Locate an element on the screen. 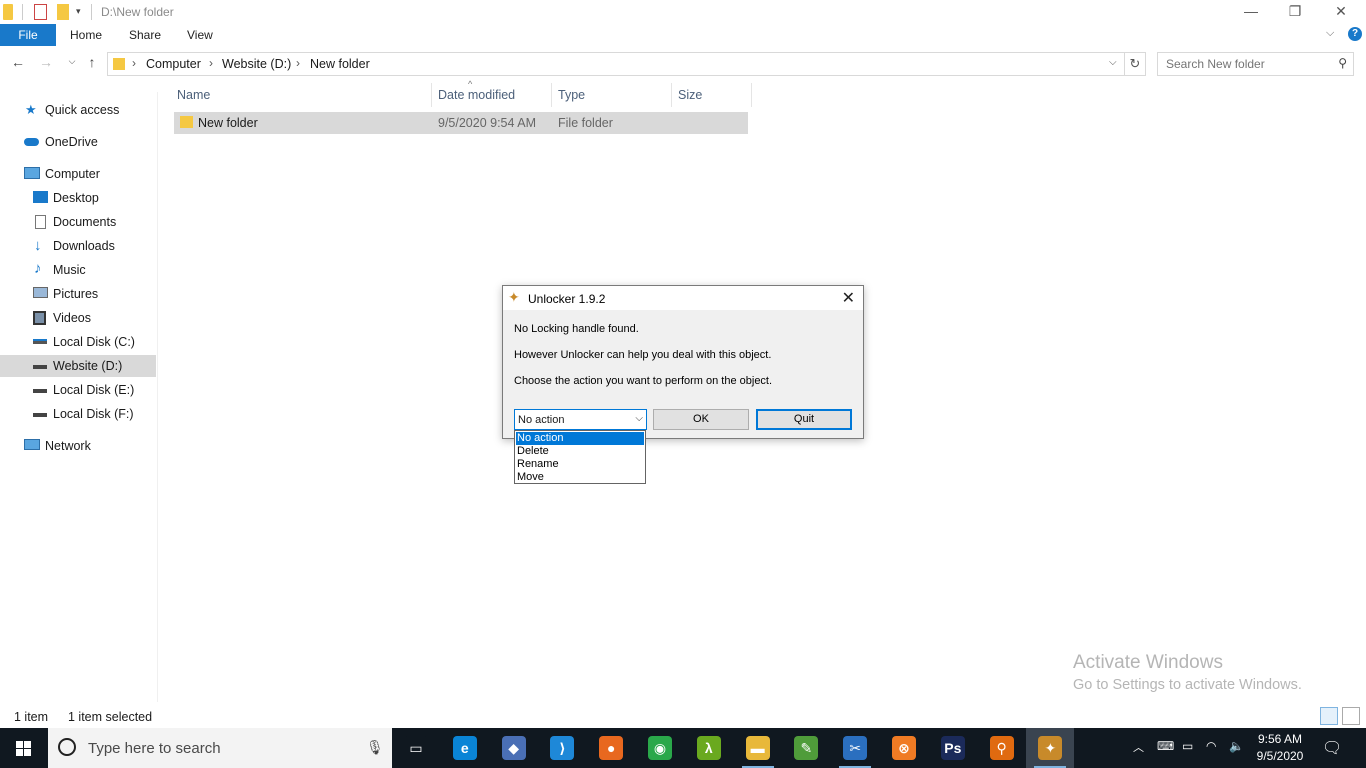 Image resolution: width=1366 pixels, height=768 pixels. minimize-button: — is located at coordinates (1251, 12).